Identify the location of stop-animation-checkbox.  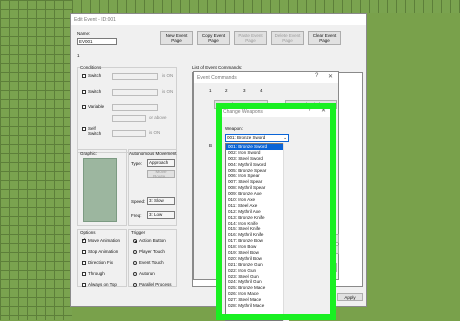
(84, 252).